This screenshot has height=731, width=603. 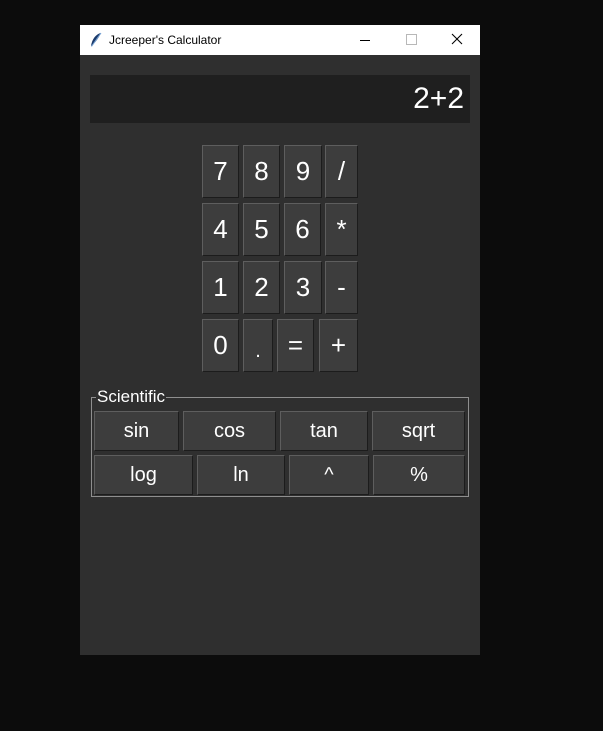 I want to click on close-button, so click(x=457, y=40).